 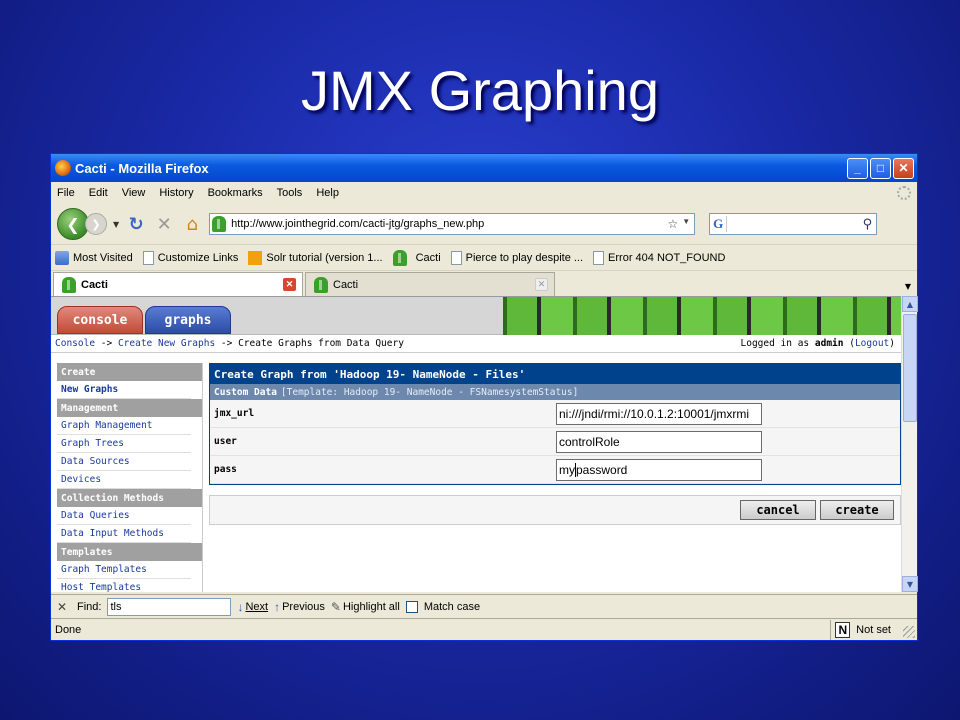 What do you see at coordinates (124, 444) in the screenshot?
I see `sidebar-item-graph-trees: Graph Trees` at bounding box center [124, 444].